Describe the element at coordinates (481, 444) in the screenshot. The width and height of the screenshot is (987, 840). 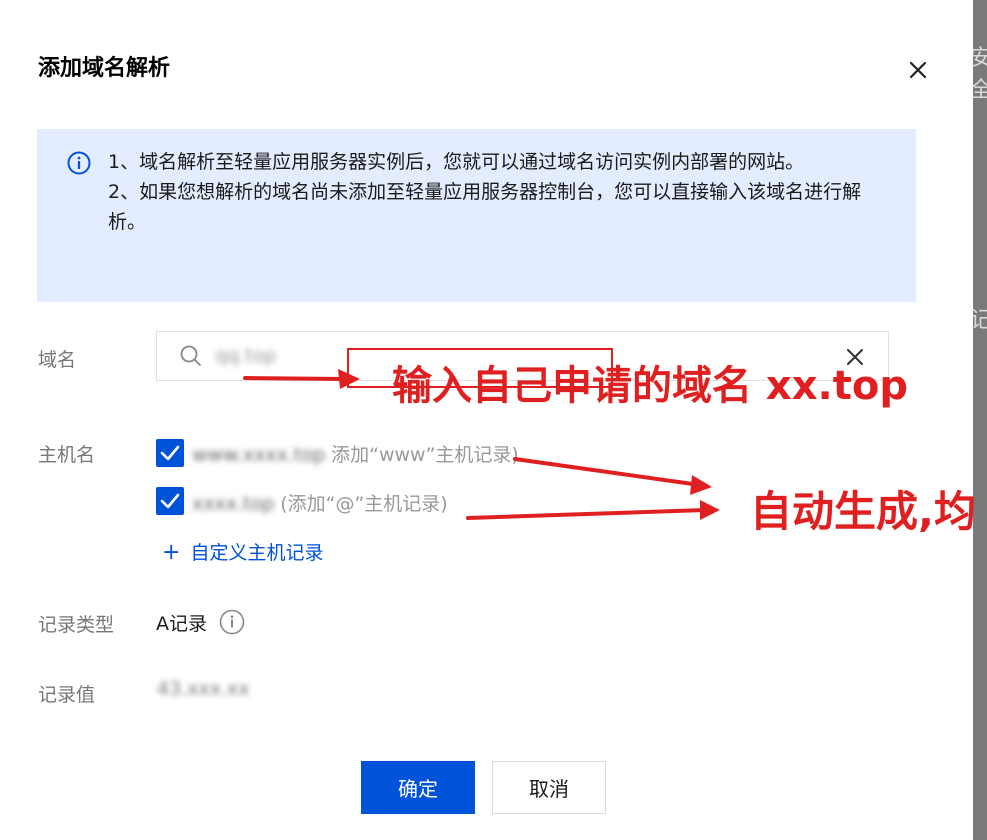
I see `annotation-arrows` at that location.